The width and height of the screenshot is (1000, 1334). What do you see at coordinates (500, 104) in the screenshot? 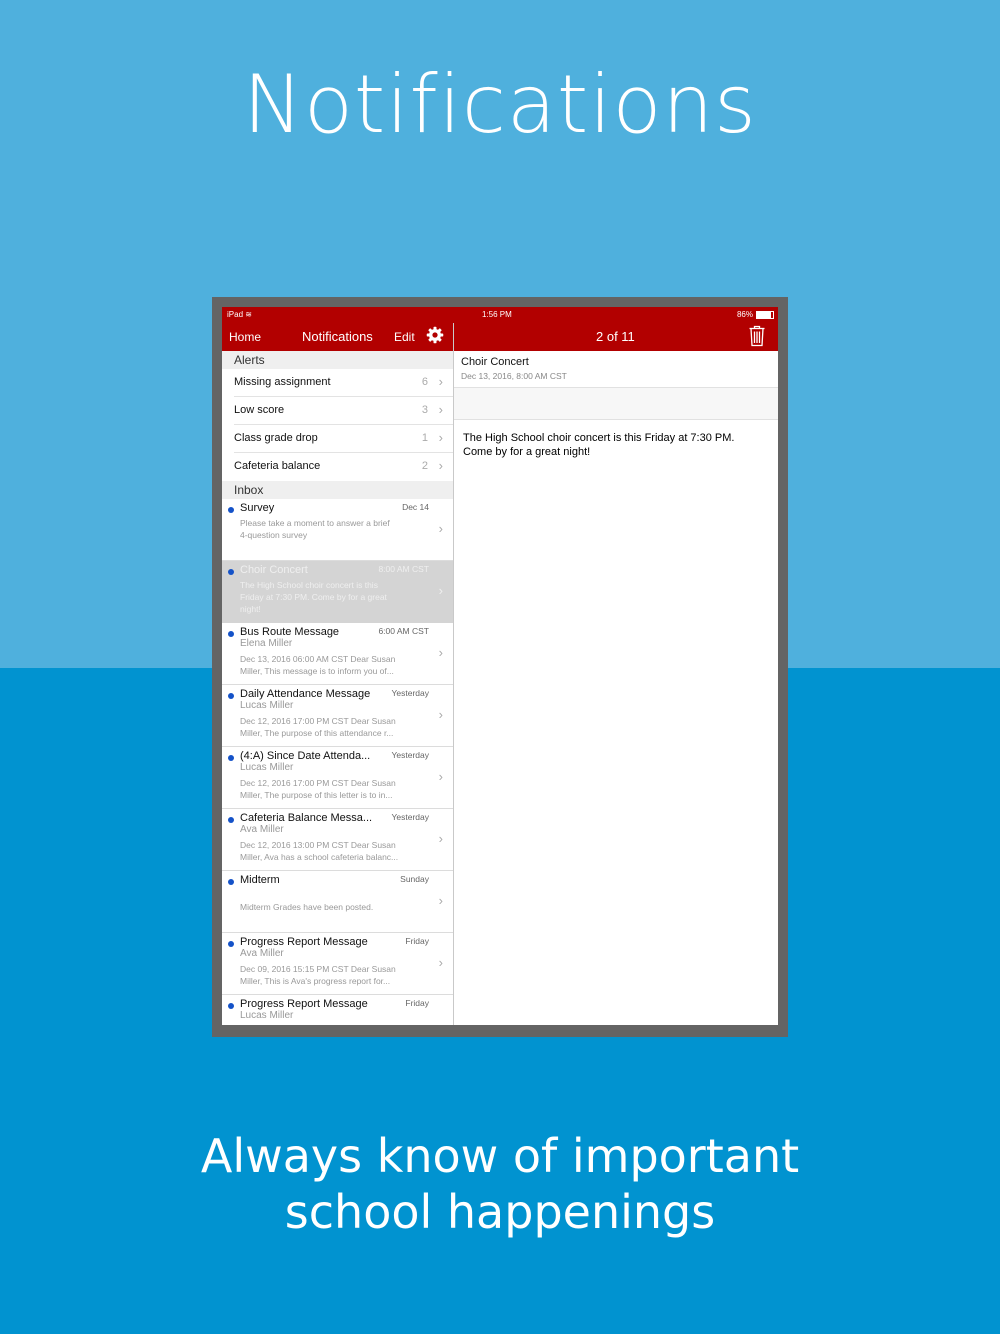
I see `promo-headline: Notifications` at bounding box center [500, 104].